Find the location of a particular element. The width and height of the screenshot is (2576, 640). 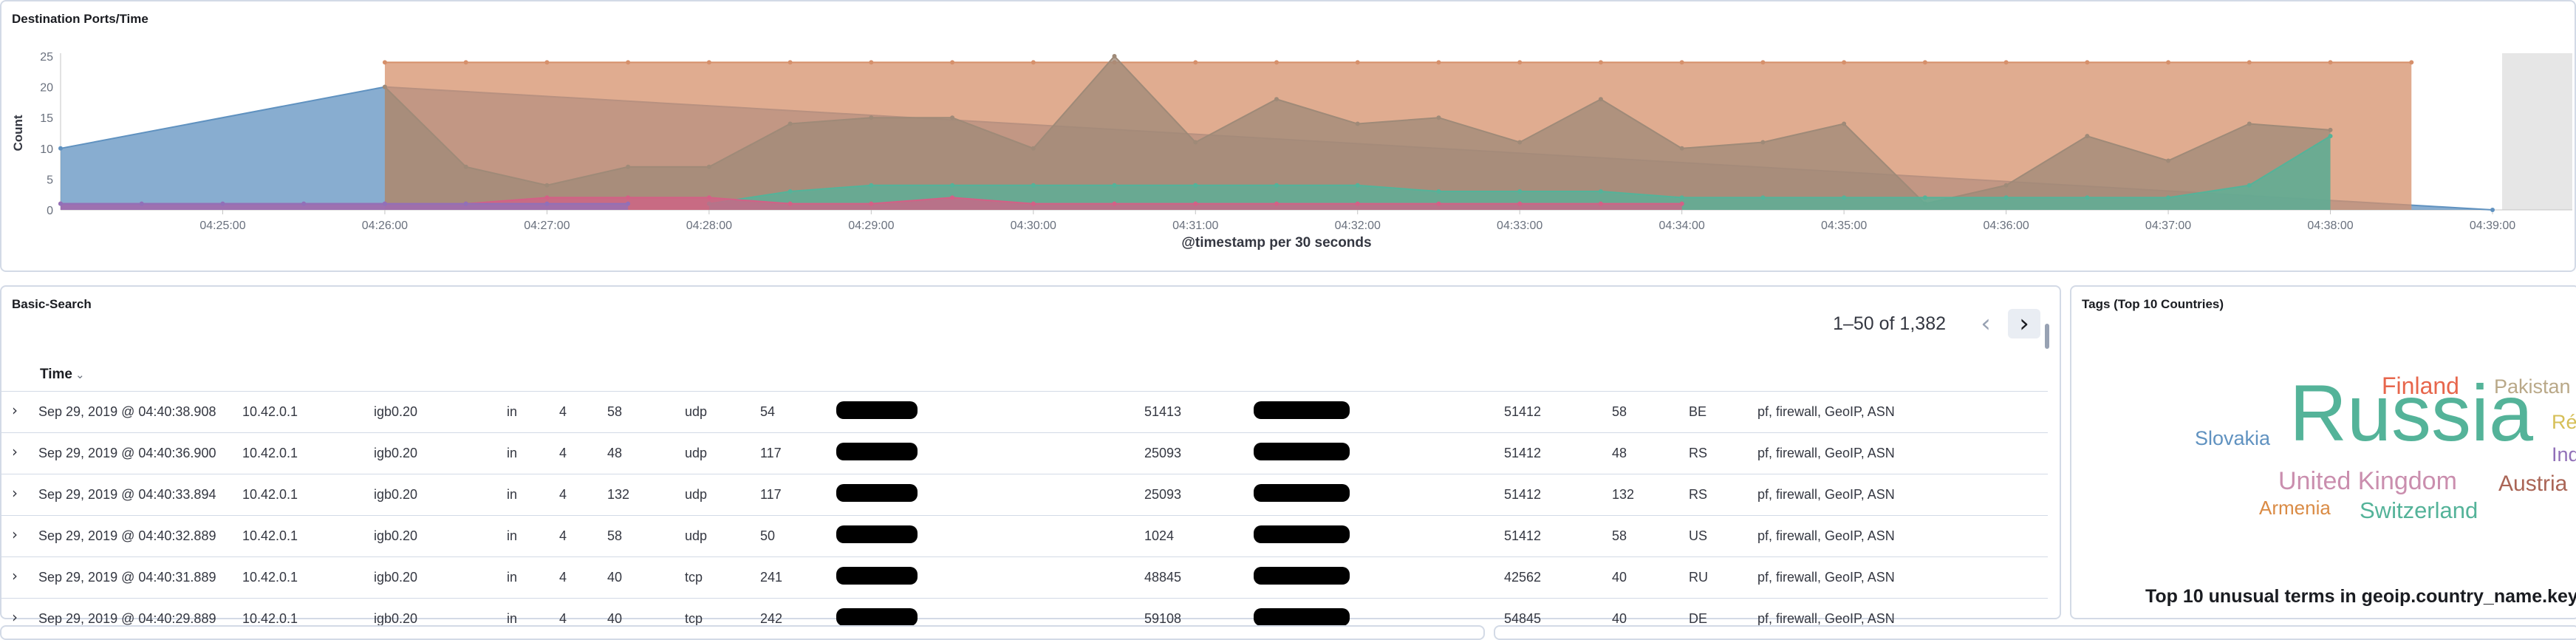

tag-cloud-word: Austria is located at coordinates (2532, 484).